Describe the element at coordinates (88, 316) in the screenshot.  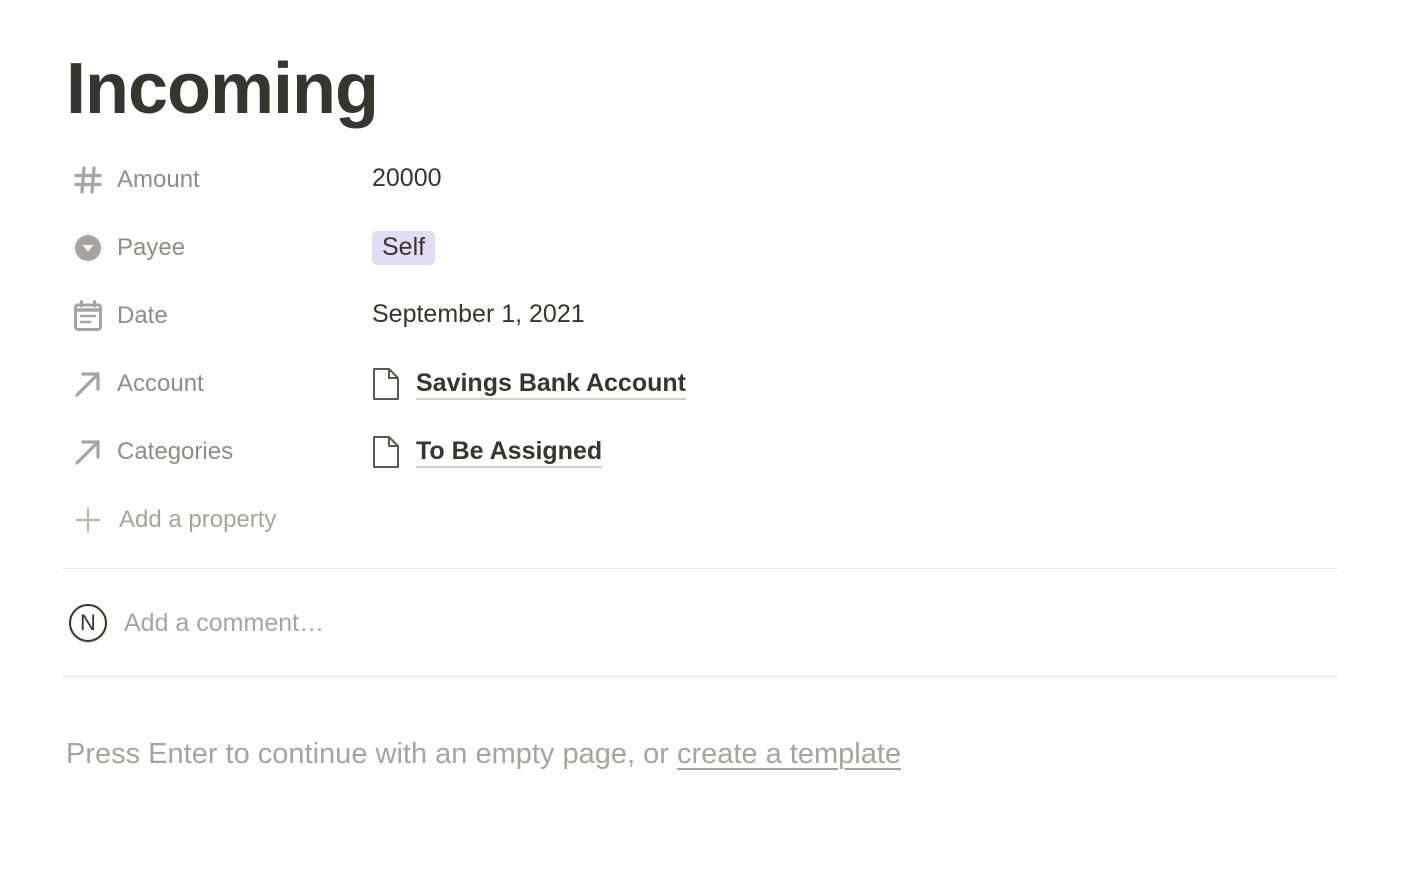
I see `calendar-icon` at that location.